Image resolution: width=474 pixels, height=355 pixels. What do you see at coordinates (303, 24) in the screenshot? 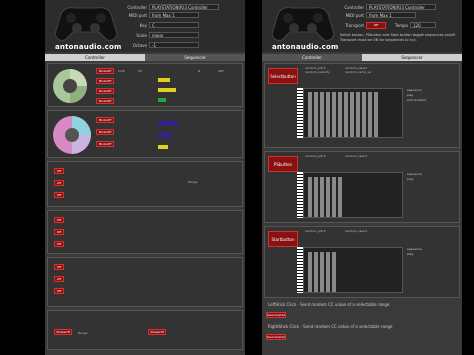
I see `gamepad-icon` at bounding box center [303, 24].